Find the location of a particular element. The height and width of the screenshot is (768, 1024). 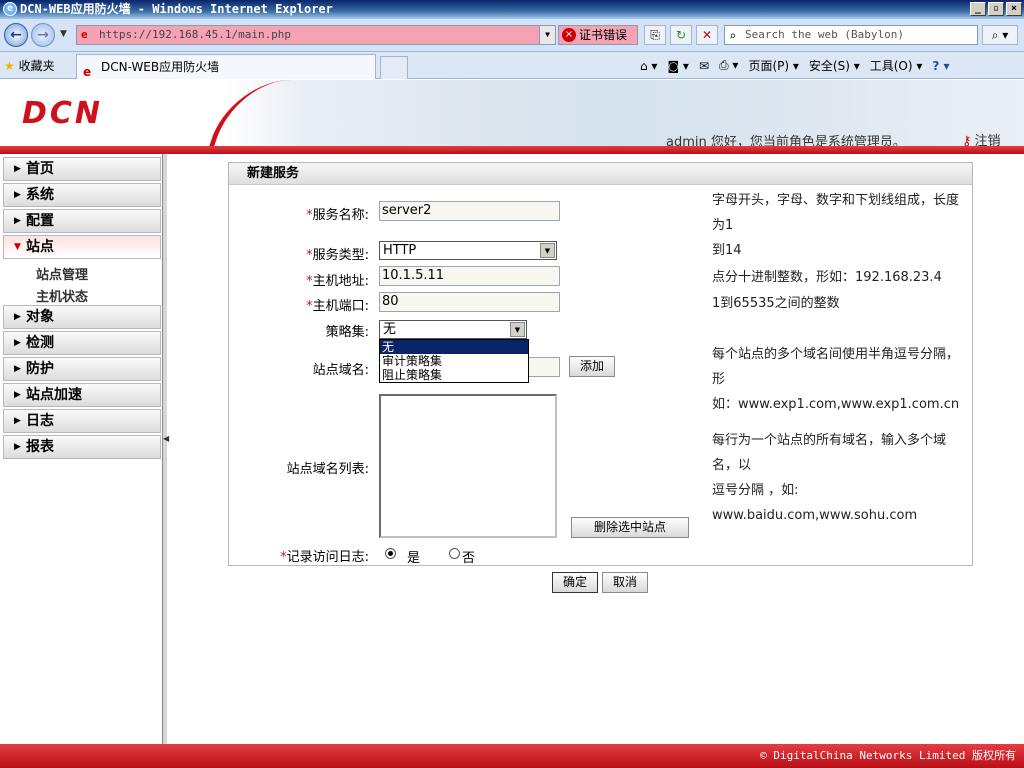

service-type-select: HTTP ▼ is located at coordinates (468, 250).